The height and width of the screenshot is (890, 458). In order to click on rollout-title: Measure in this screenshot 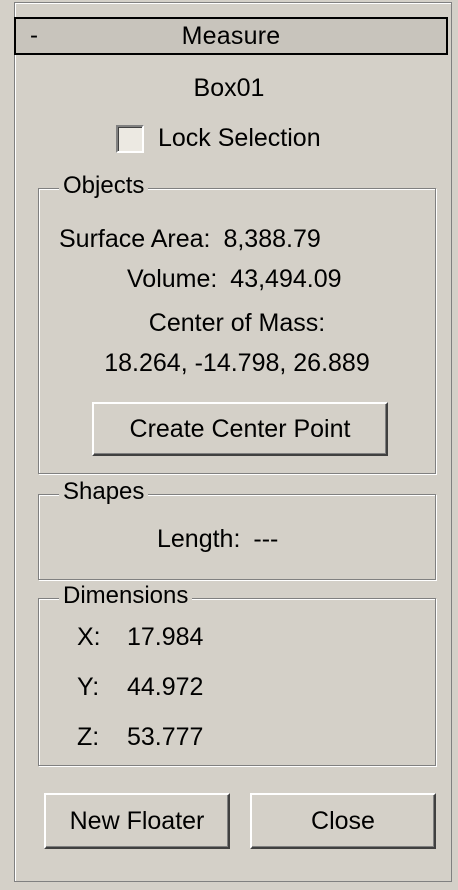, I will do `click(231, 35)`.